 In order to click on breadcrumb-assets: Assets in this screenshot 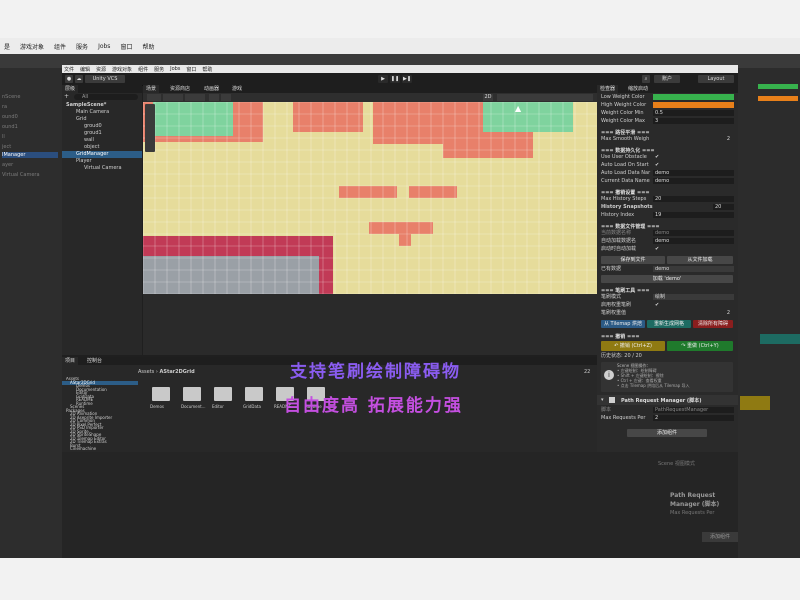, I will do `click(146, 372)`.